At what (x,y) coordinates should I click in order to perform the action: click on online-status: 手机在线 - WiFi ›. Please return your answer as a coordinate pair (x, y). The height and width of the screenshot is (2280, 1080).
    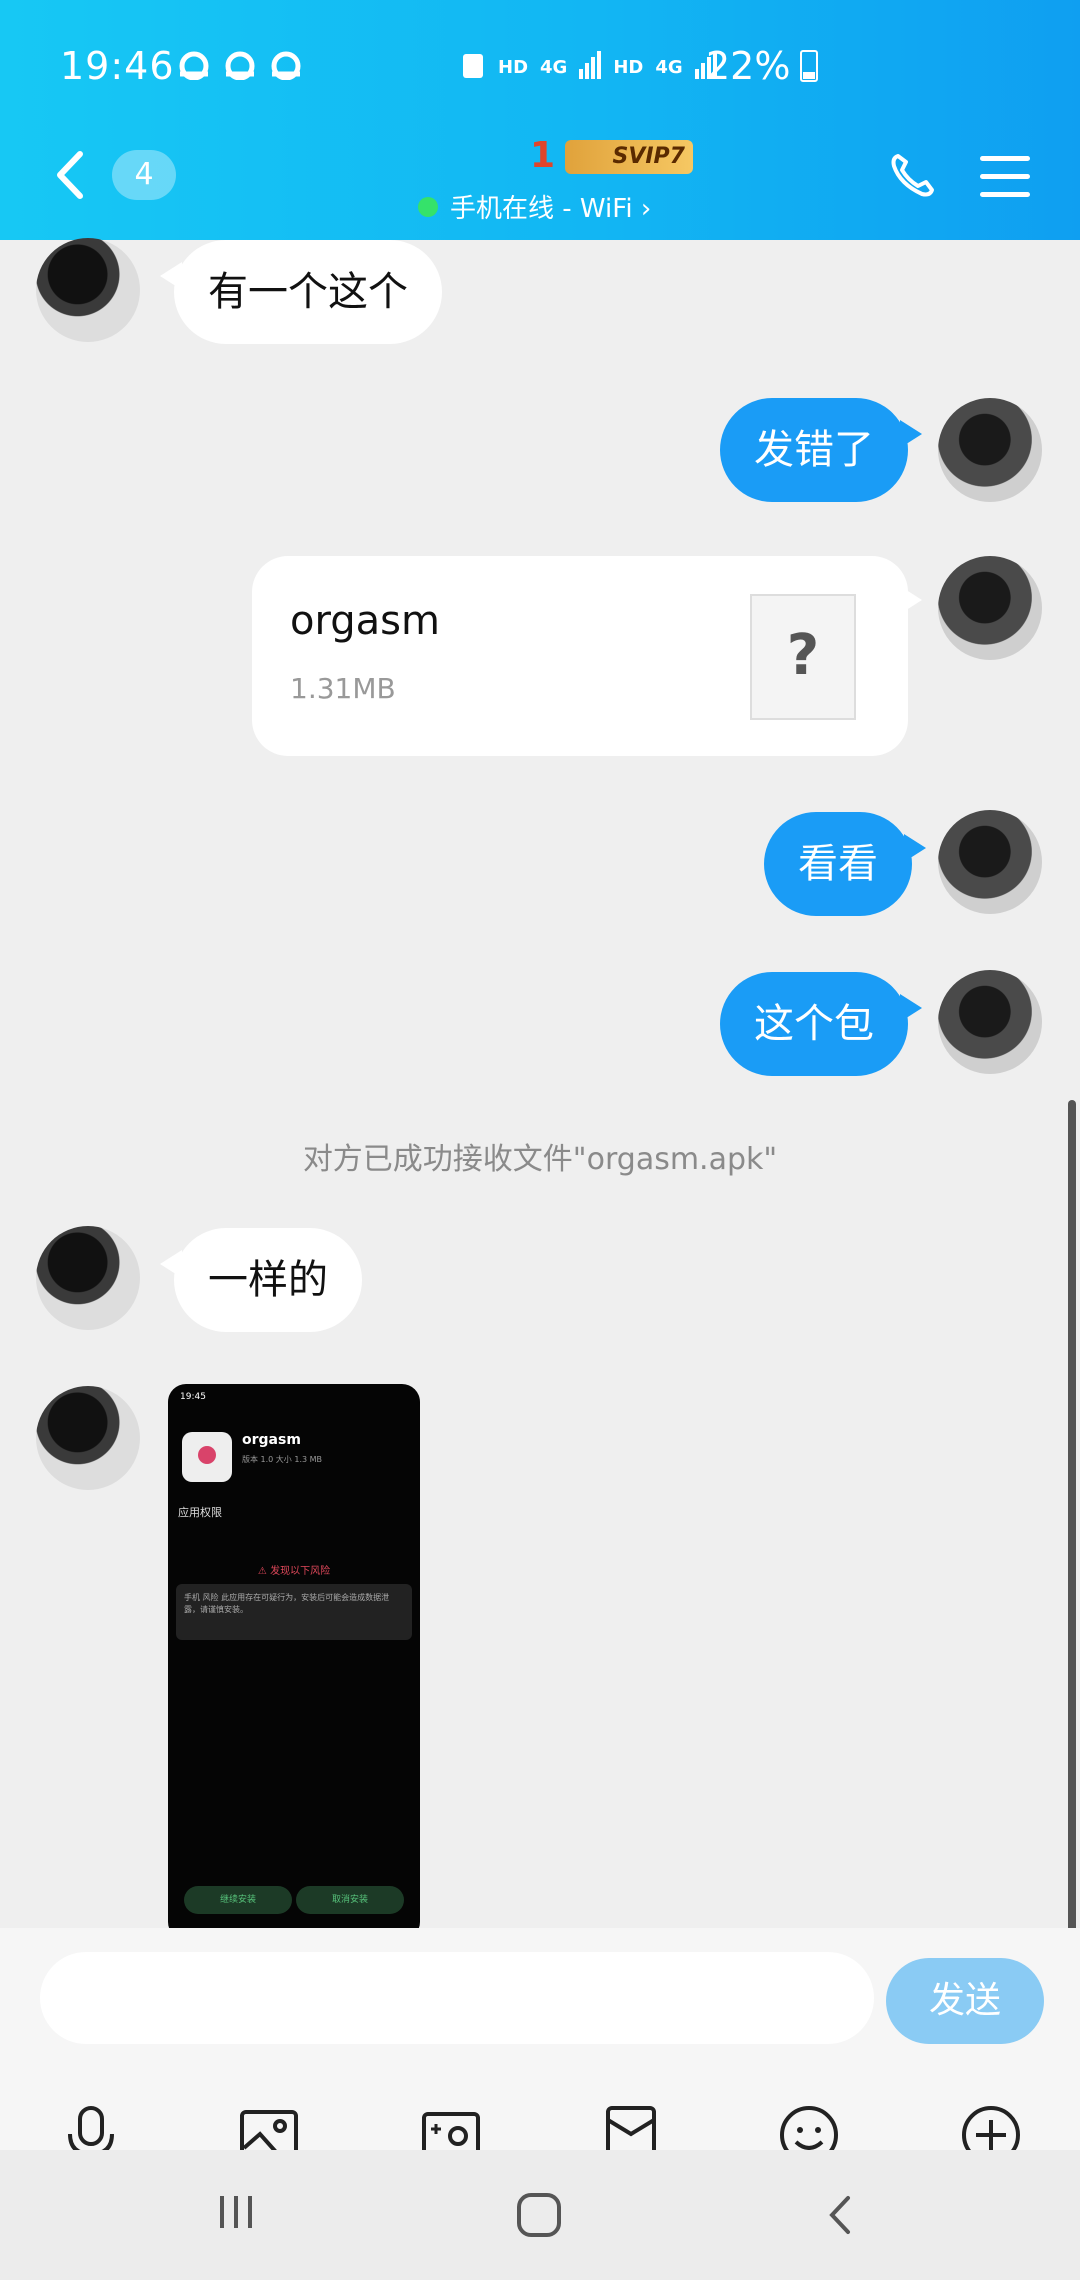
    Looking at the image, I should click on (534, 206).